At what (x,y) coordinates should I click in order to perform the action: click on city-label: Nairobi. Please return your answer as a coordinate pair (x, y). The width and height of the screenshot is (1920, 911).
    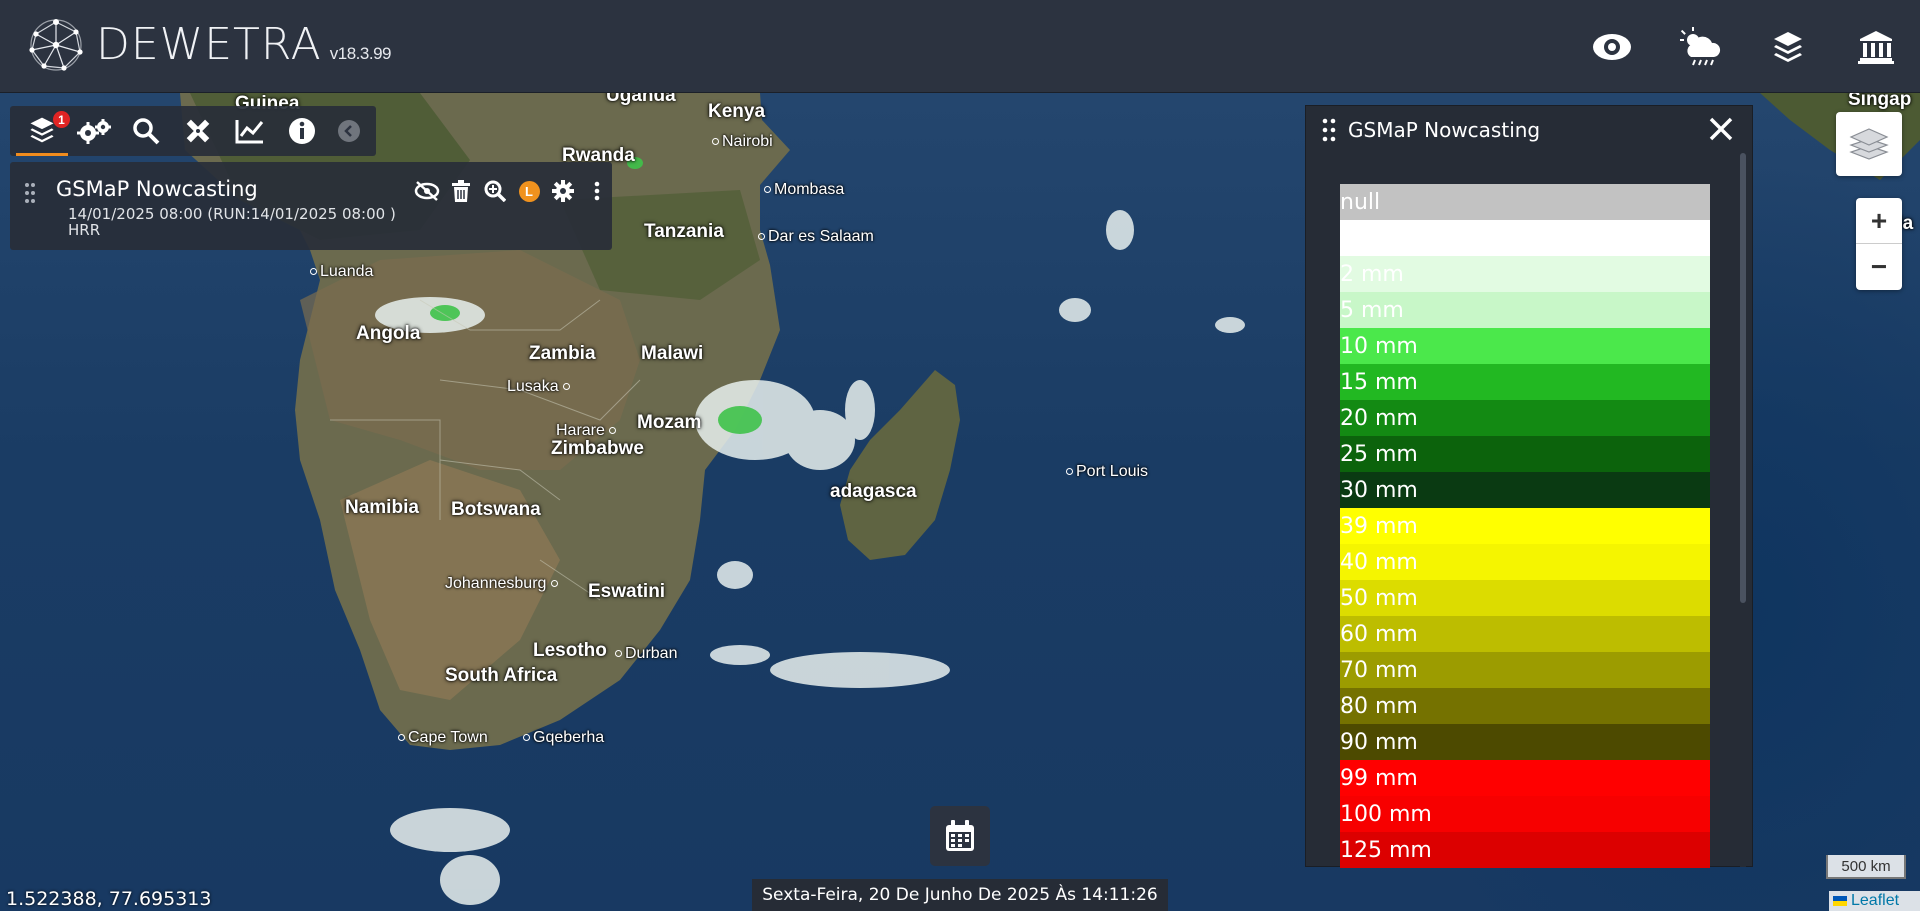
    Looking at the image, I should click on (742, 142).